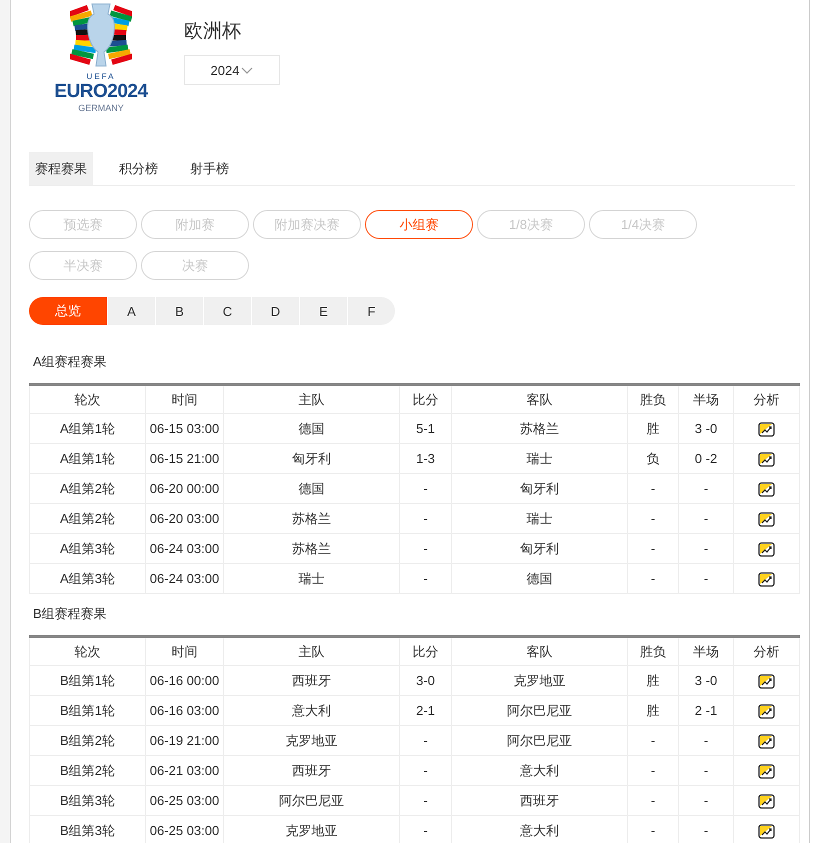 This screenshot has width=820, height=843. I want to click on group-tab: A, so click(131, 311).